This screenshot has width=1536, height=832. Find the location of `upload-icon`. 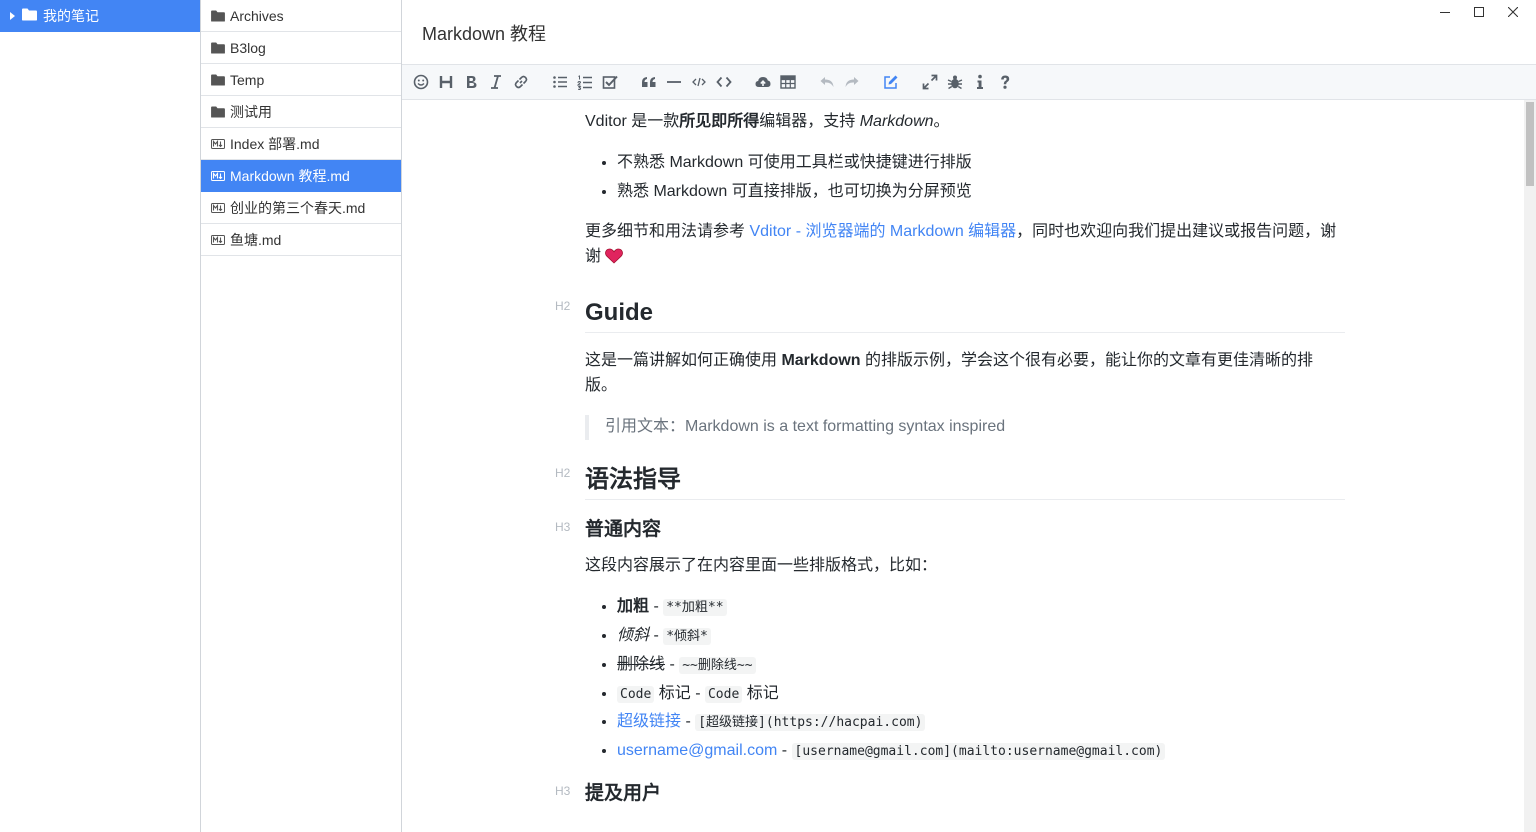

upload-icon is located at coordinates (762, 82).